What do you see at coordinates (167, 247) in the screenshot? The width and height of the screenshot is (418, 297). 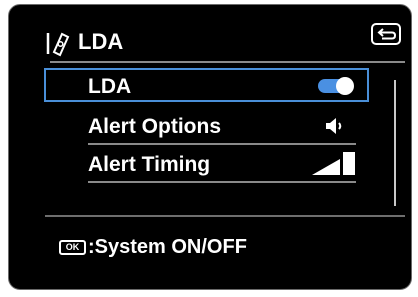 I see `footer-hint: :System ON/OFF` at bounding box center [167, 247].